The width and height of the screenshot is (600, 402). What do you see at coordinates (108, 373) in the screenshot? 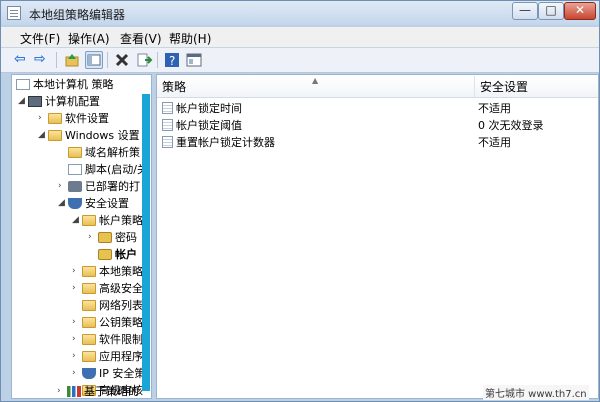
I see `tree-node-ip-security: › IP 安全策` at bounding box center [108, 373].